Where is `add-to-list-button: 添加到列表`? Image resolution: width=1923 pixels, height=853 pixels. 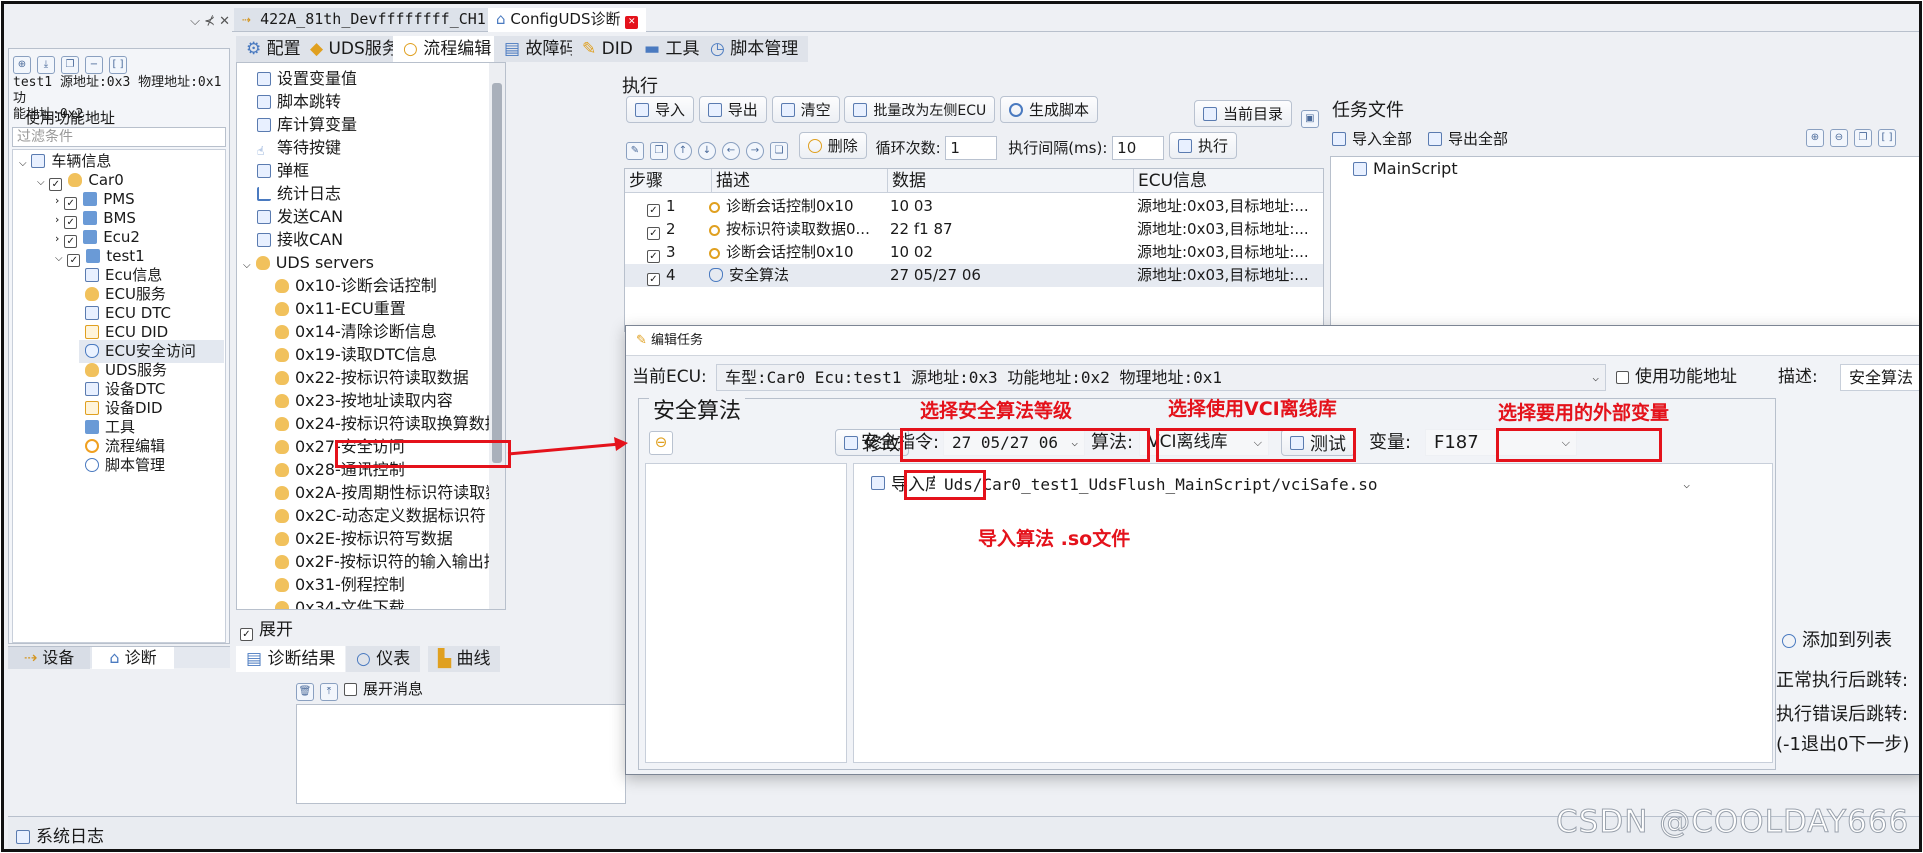
add-to-list-button: 添加到列表 is located at coordinates (1837, 639).